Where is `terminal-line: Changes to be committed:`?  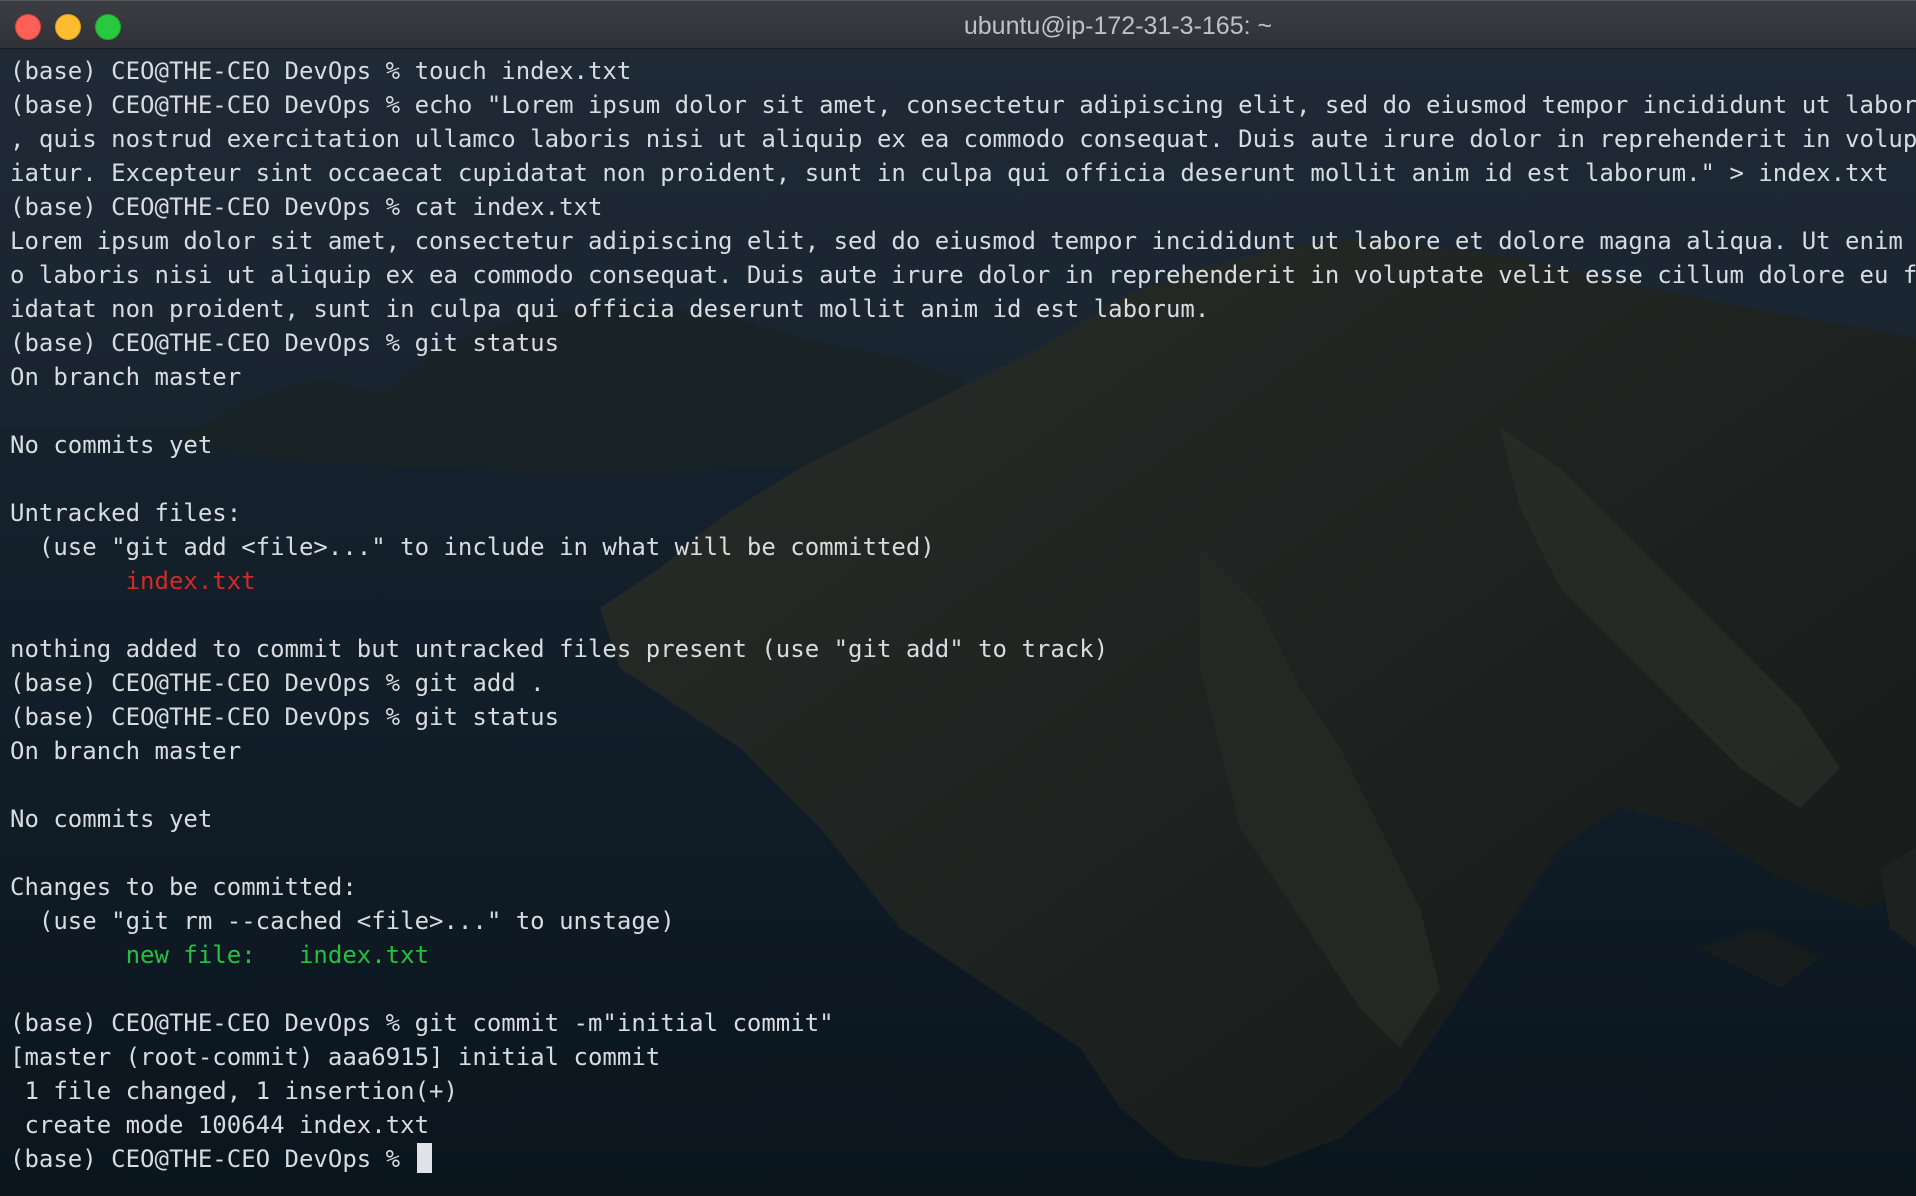
terminal-line: Changes to be committed: is located at coordinates (183, 887).